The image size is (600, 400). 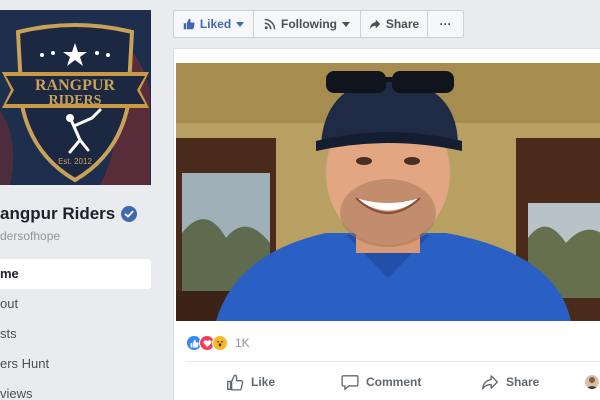 What do you see at coordinates (75, 85) in the screenshot?
I see `logo-text-line1: RANGPUR` at bounding box center [75, 85].